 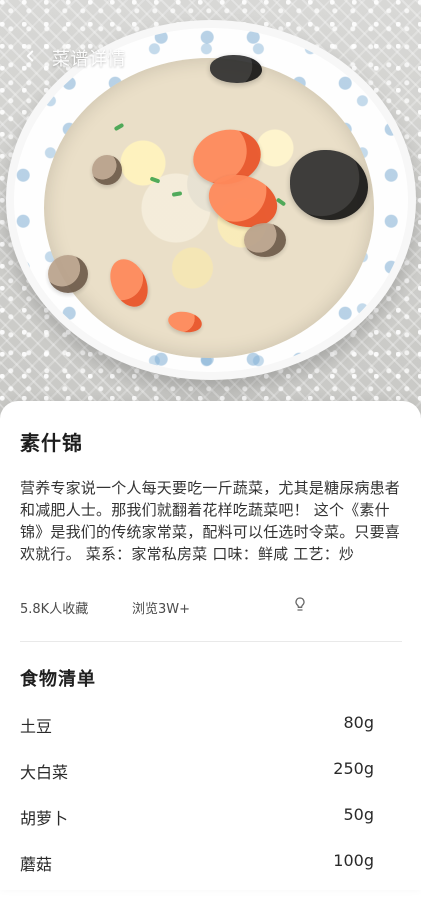 I want to click on top-title-overlay: 菜谱详情, so click(x=71, y=58).